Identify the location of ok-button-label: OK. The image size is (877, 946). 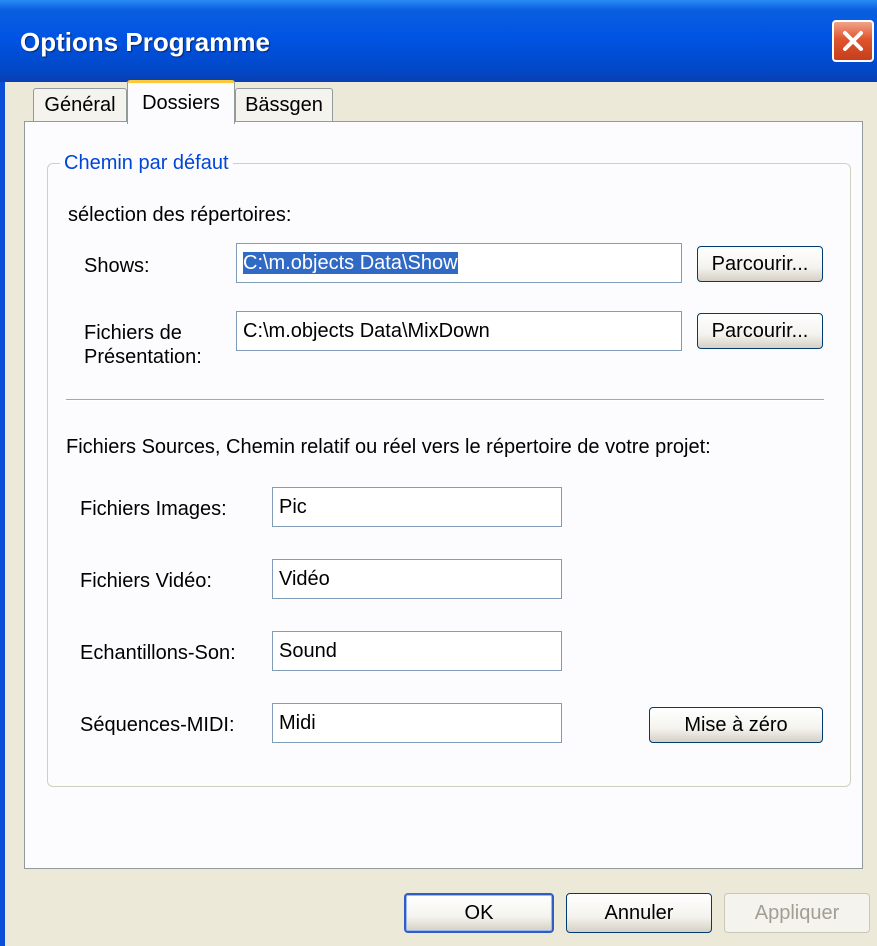
(479, 913).